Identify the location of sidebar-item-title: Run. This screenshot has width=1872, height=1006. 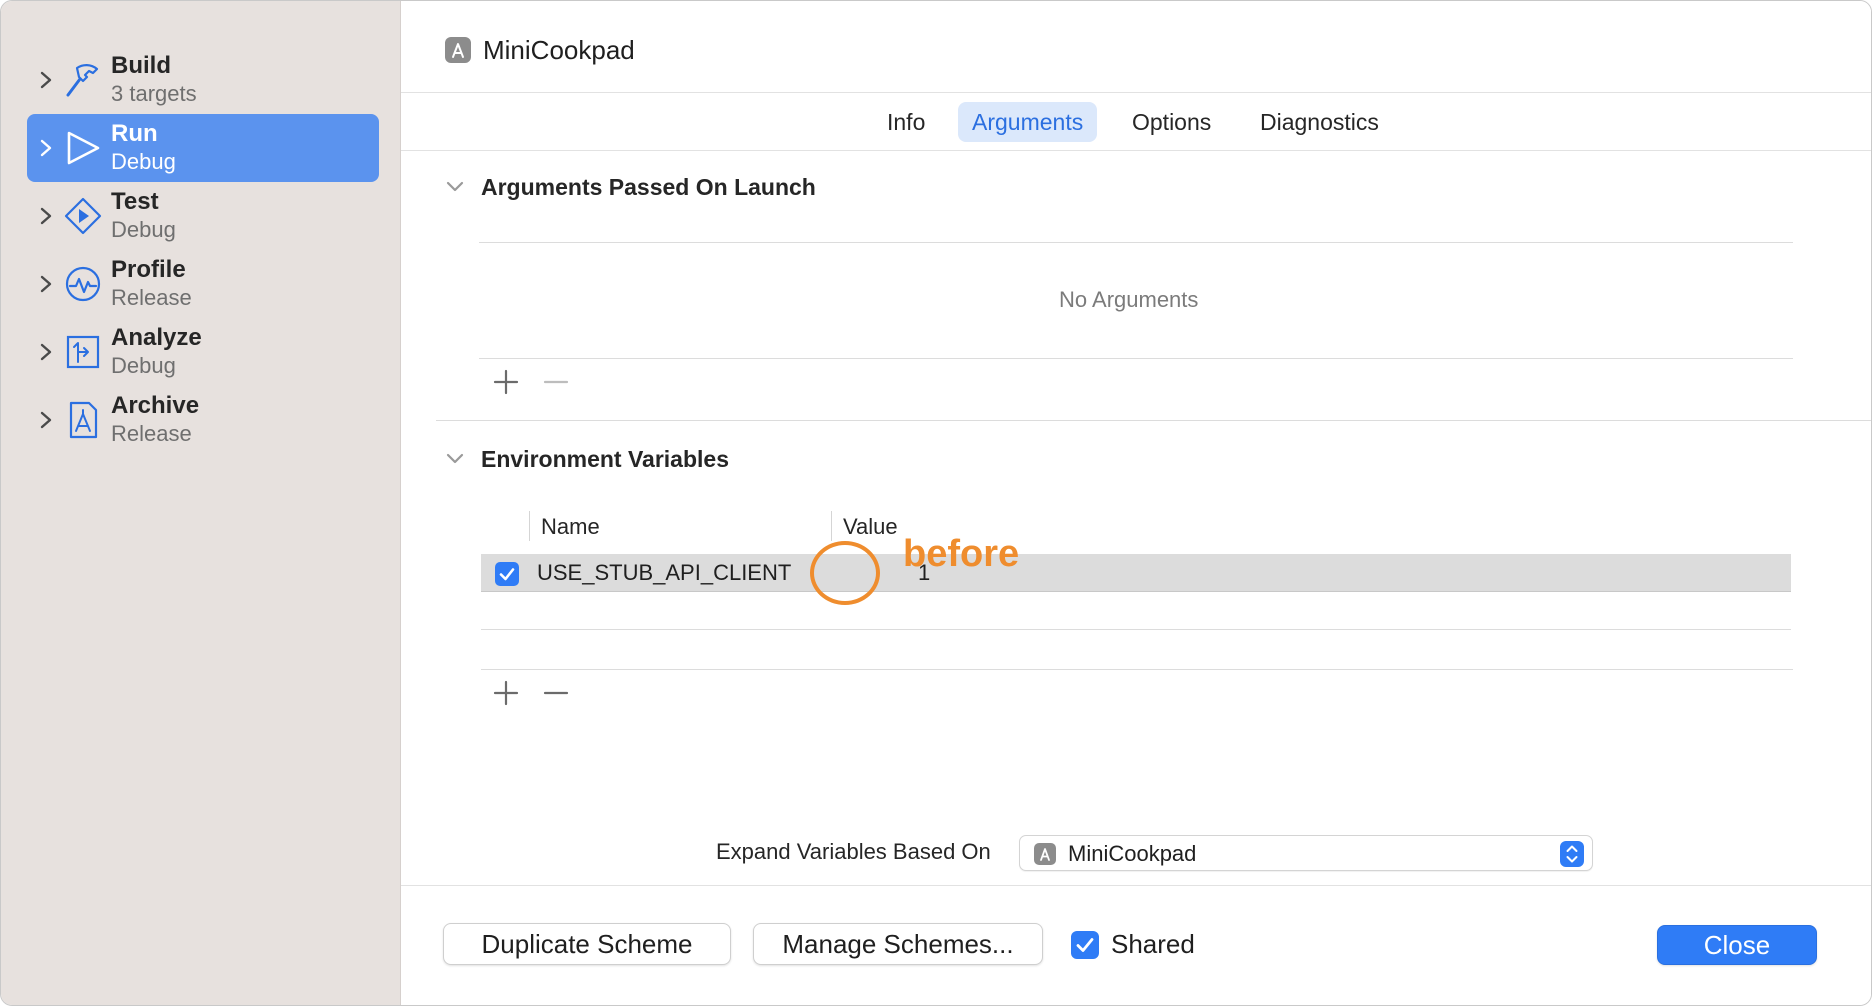
(134, 133).